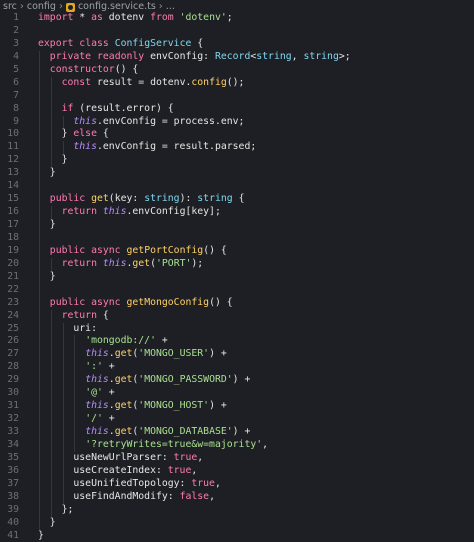  I want to click on code-line: 7, so click(237, 96).